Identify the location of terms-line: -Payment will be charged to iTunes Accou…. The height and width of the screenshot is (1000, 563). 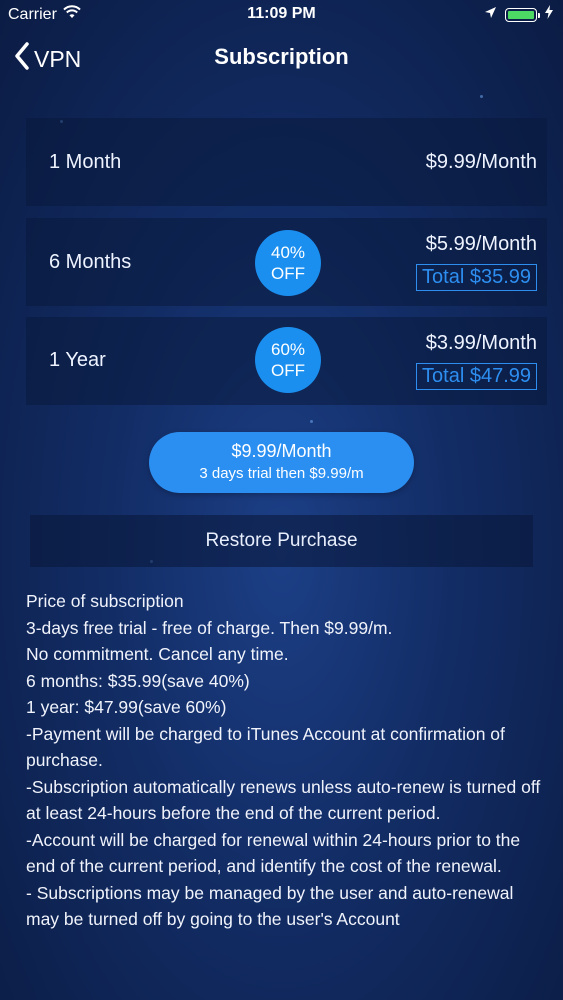
(265, 747).